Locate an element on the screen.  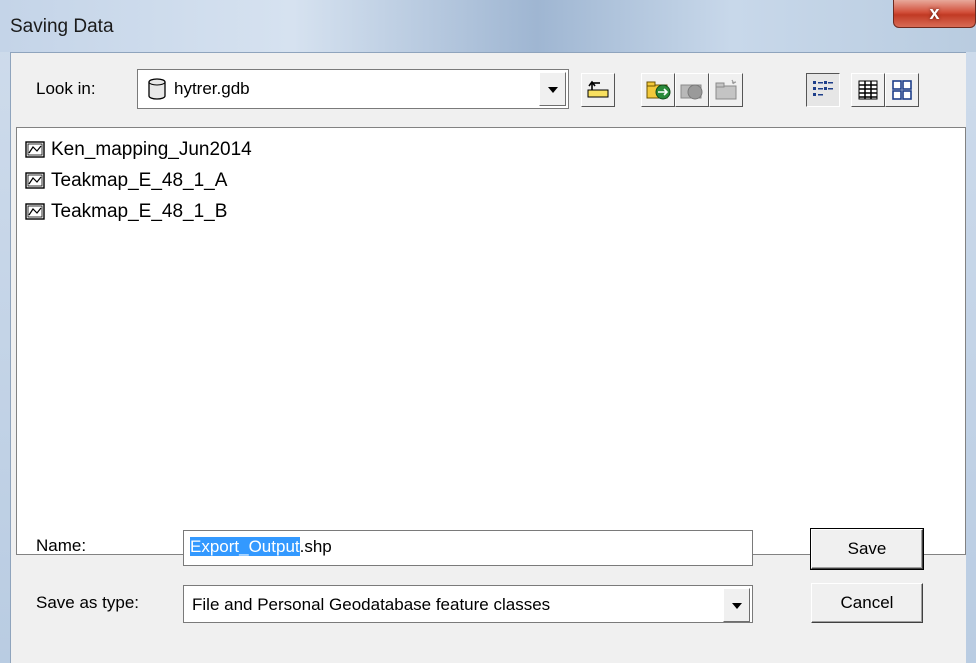
name-input: Export_Output.shp is located at coordinates (468, 548).